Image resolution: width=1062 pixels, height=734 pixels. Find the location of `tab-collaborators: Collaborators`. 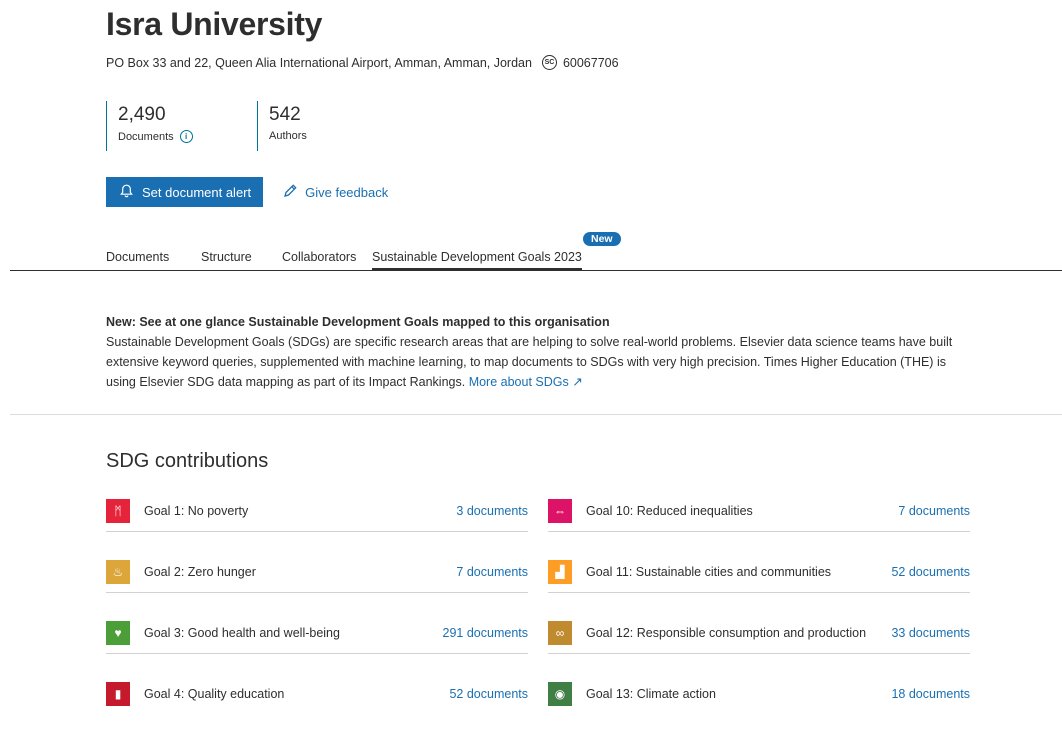

tab-collaborators: Collaborators is located at coordinates (319, 257).